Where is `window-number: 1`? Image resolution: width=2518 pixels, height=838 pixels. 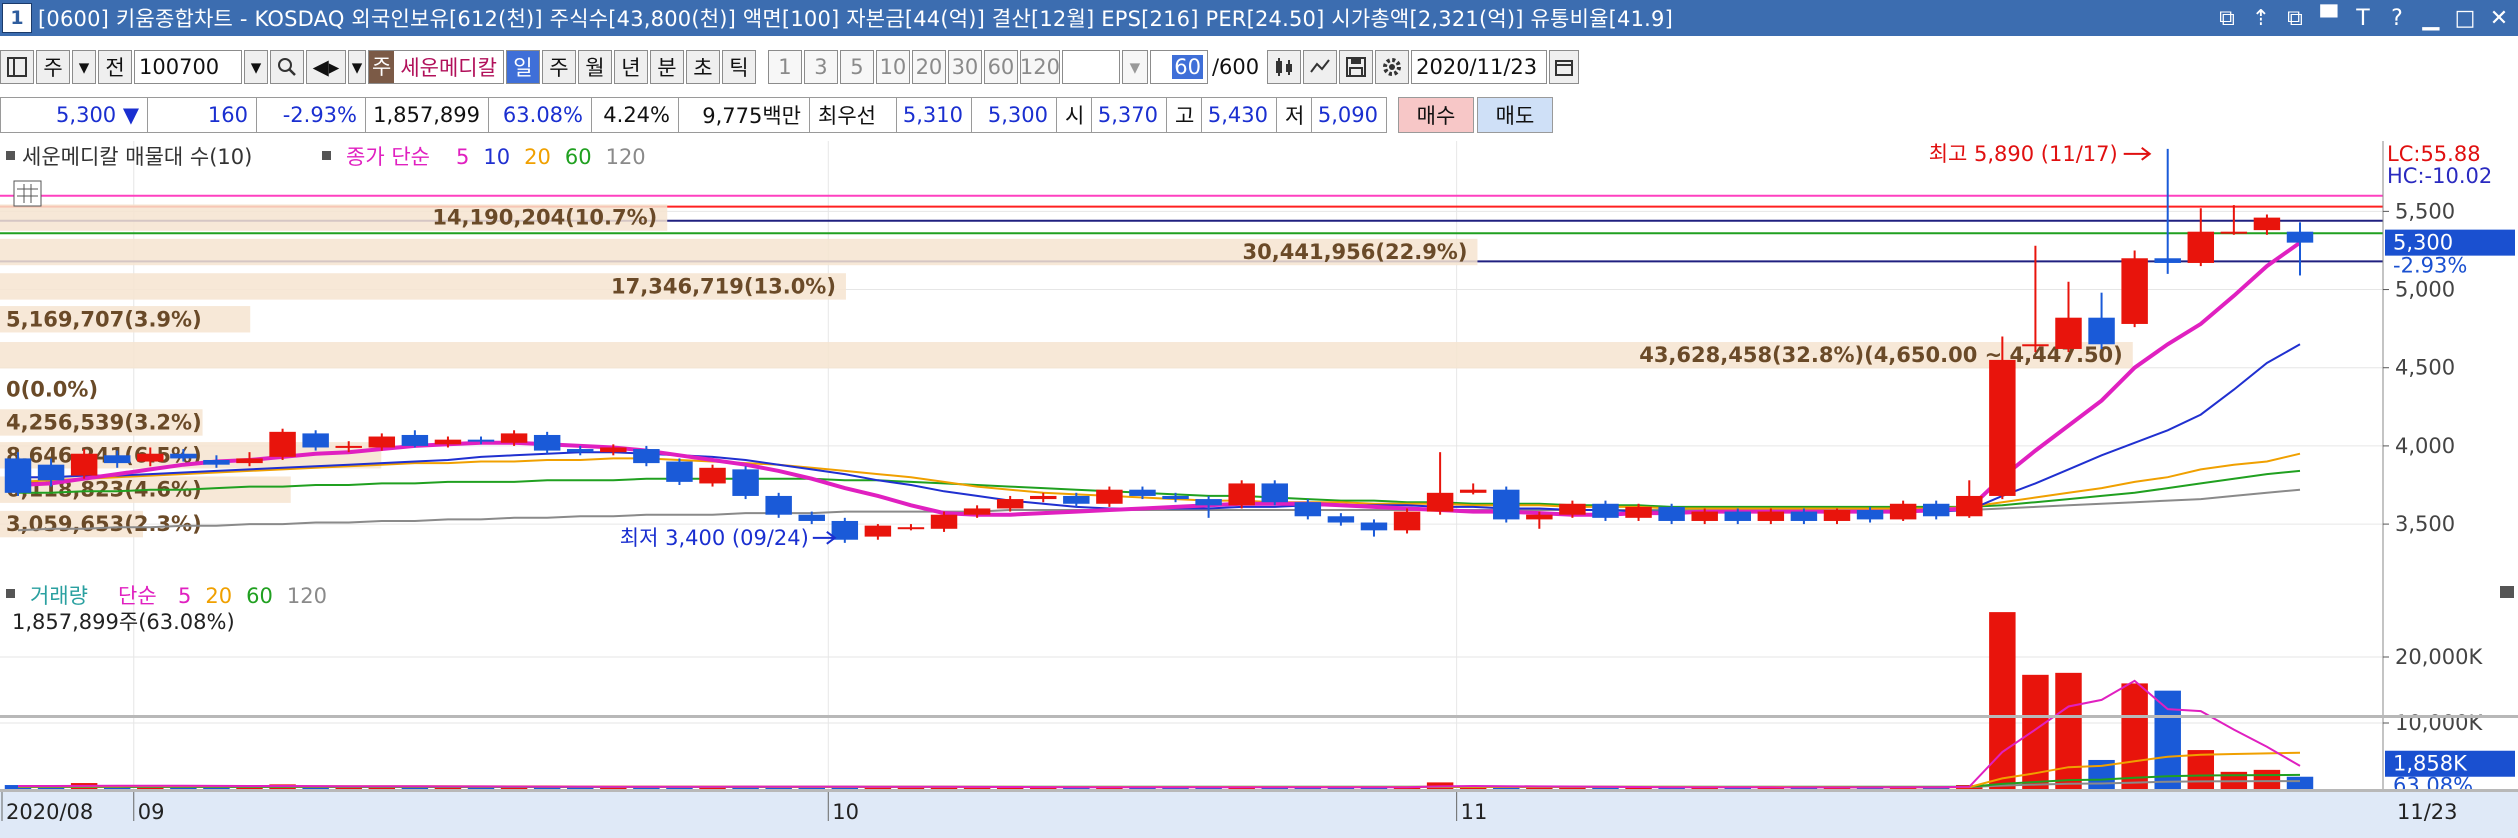
window-number: 1 is located at coordinates (17, 18).